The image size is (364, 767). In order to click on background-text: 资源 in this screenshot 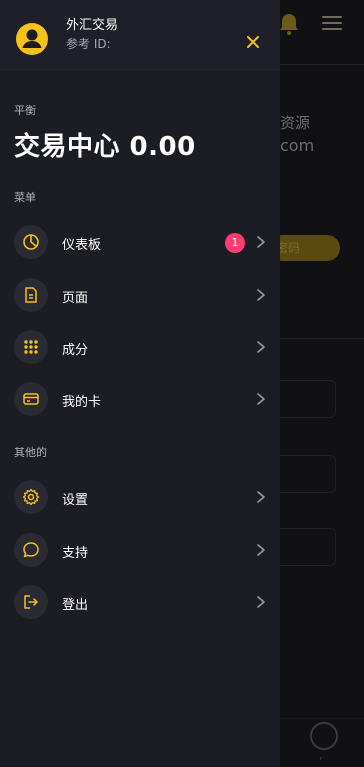, I will do `click(295, 123)`.